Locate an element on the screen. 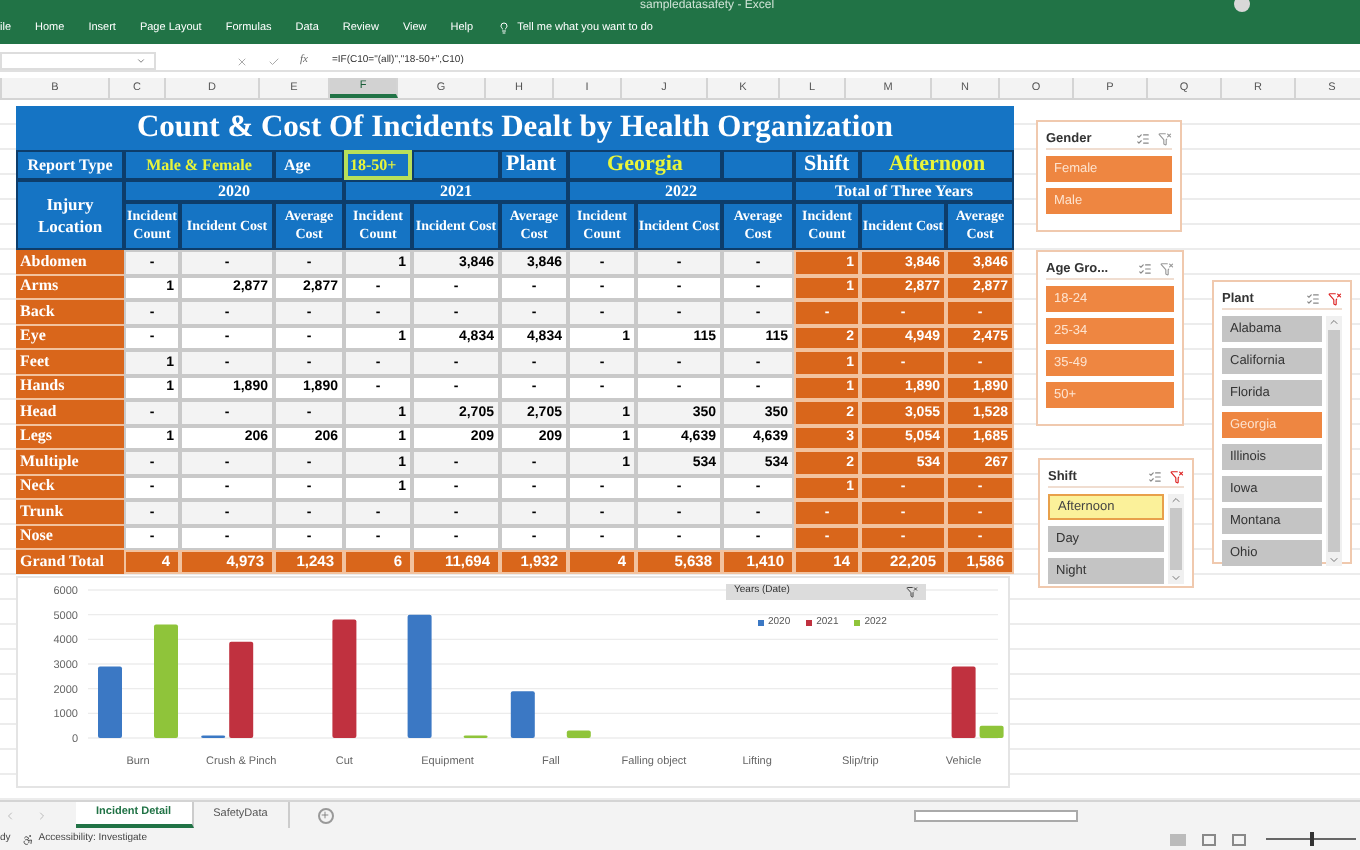 The height and width of the screenshot is (850, 1360). lightbulb-icon is located at coordinates (503, 28).